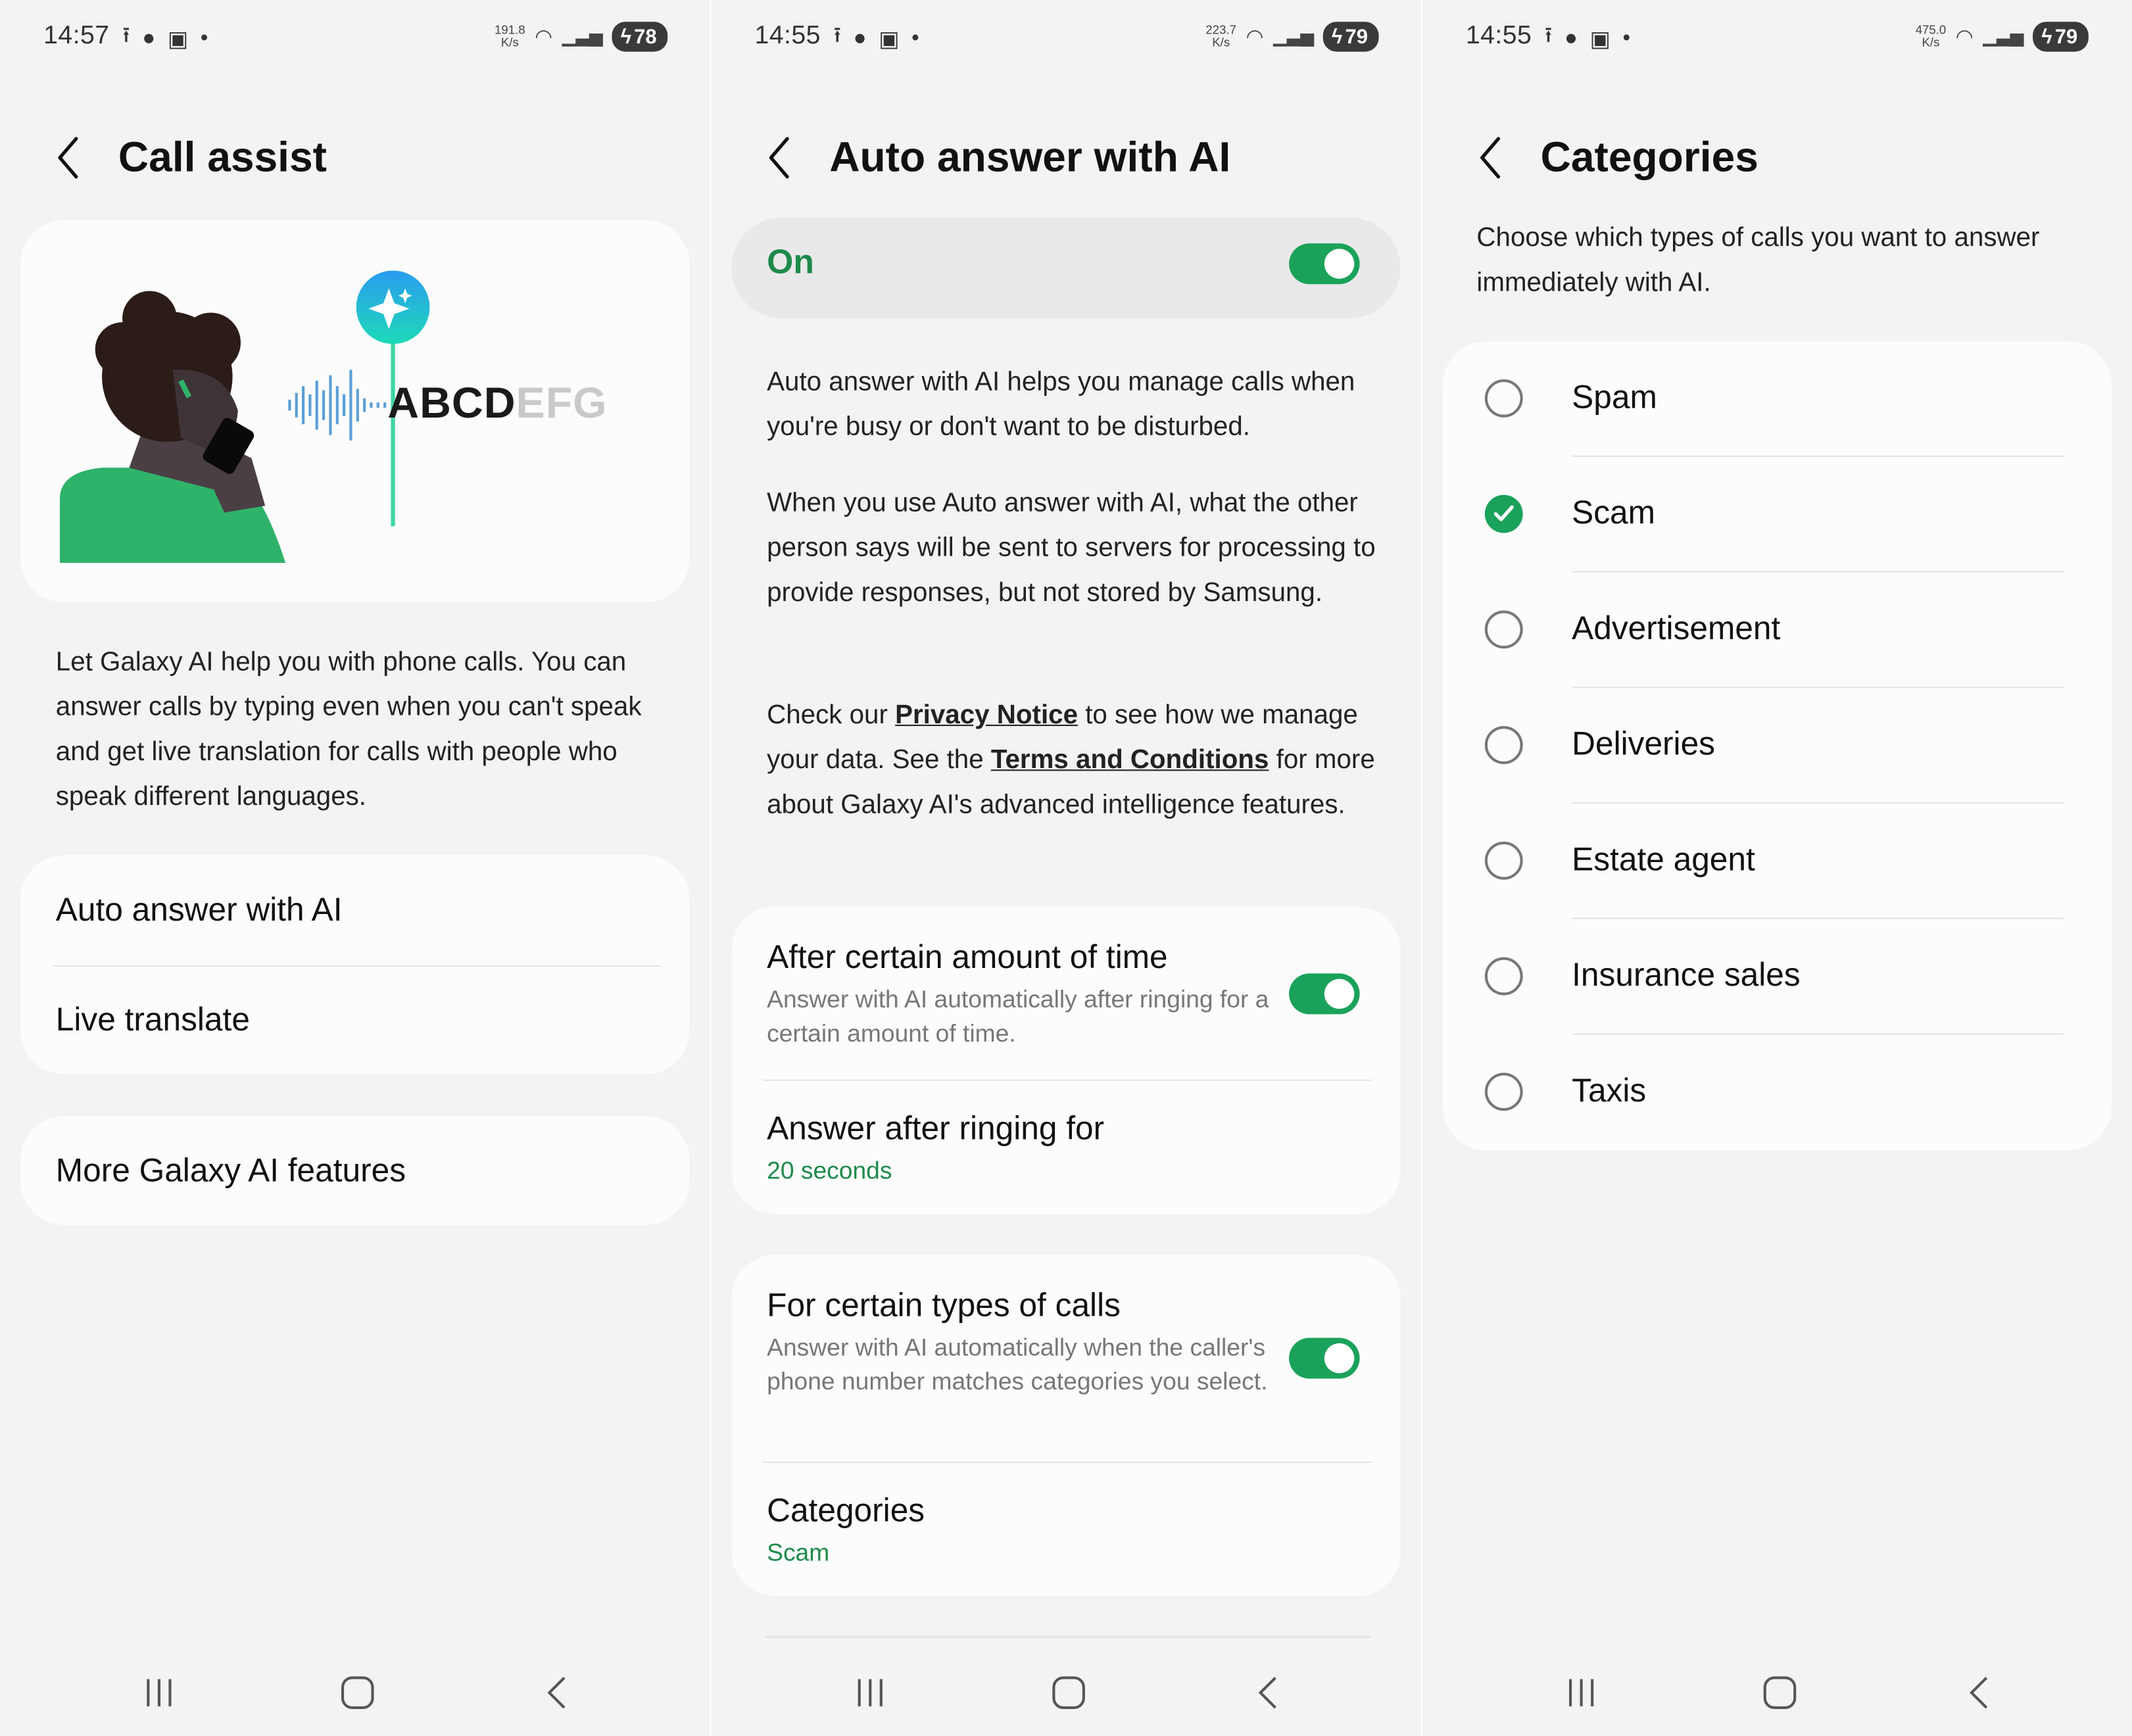  I want to click on illustration-caption: ABCDEFG, so click(497, 404).